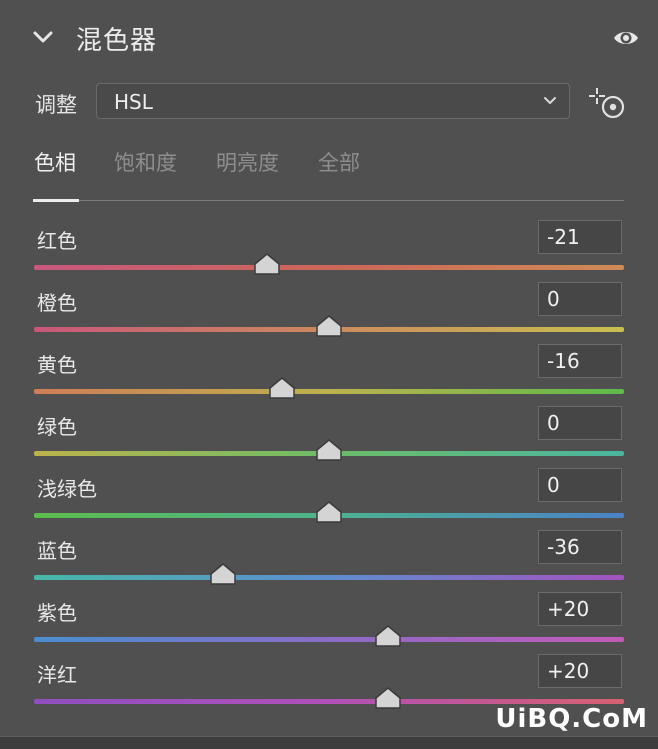 This screenshot has width=658, height=749. What do you see at coordinates (329, 39) in the screenshot?
I see `mixer-panel-header: 混色器` at bounding box center [329, 39].